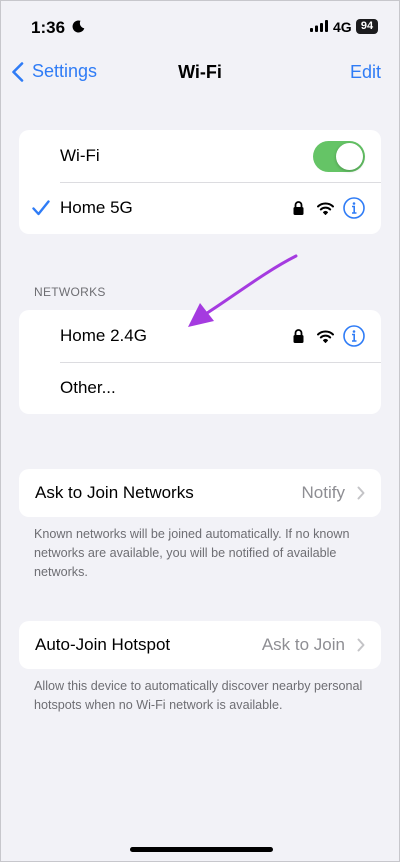 The image size is (400, 862). Describe the element at coordinates (349, 156) in the screenshot. I see `toggle-knob` at that location.